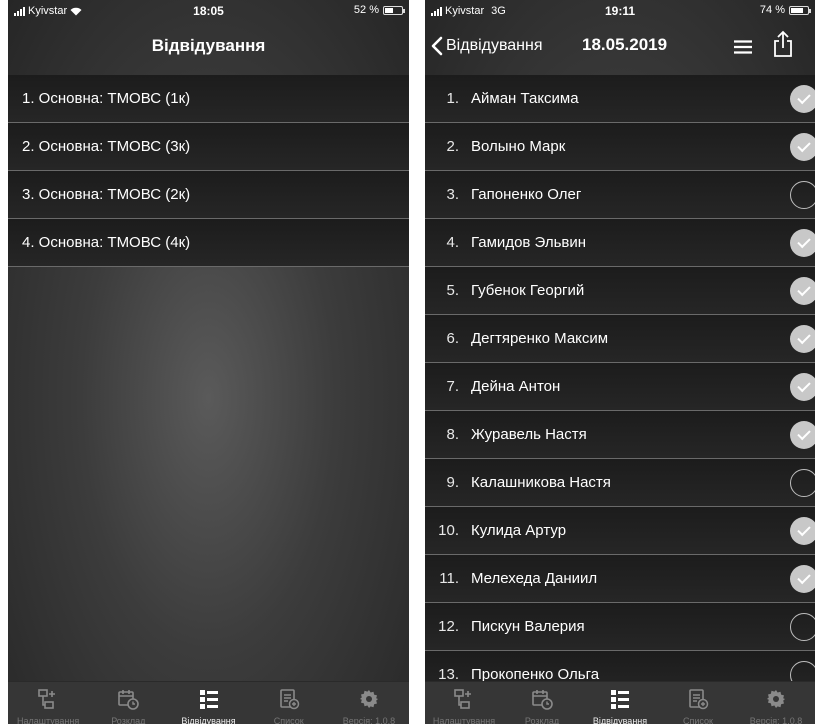  What do you see at coordinates (529, 434) in the screenshot?
I see `student-name: Журавель Настя` at bounding box center [529, 434].